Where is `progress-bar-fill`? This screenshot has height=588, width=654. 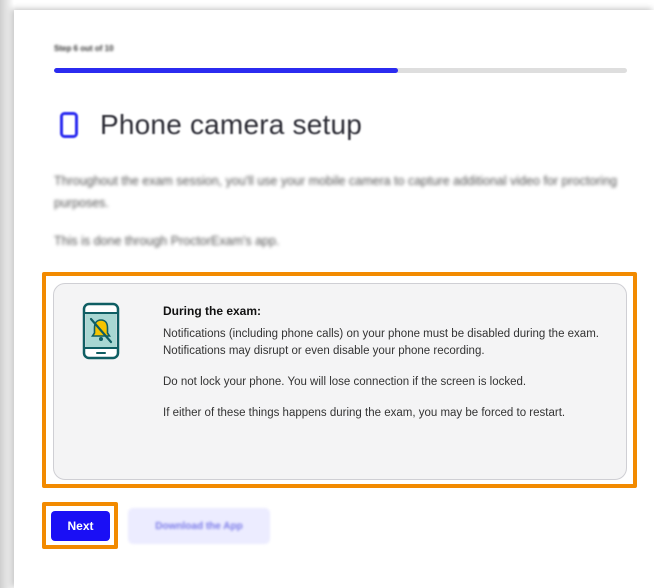
progress-bar-fill is located at coordinates (226, 70).